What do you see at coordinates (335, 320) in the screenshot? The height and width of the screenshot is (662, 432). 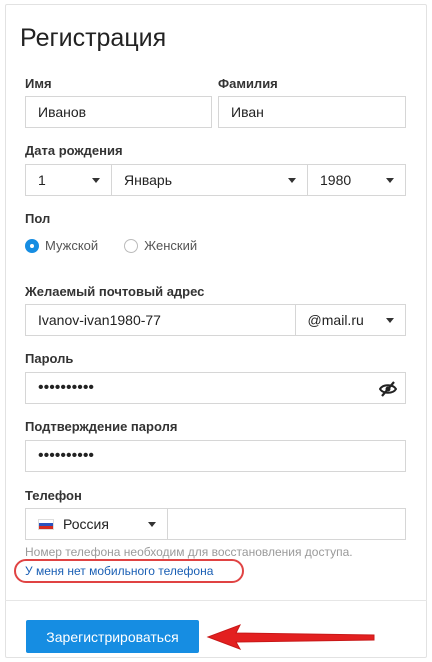 I see `email-domain-value: @mail.ru` at bounding box center [335, 320].